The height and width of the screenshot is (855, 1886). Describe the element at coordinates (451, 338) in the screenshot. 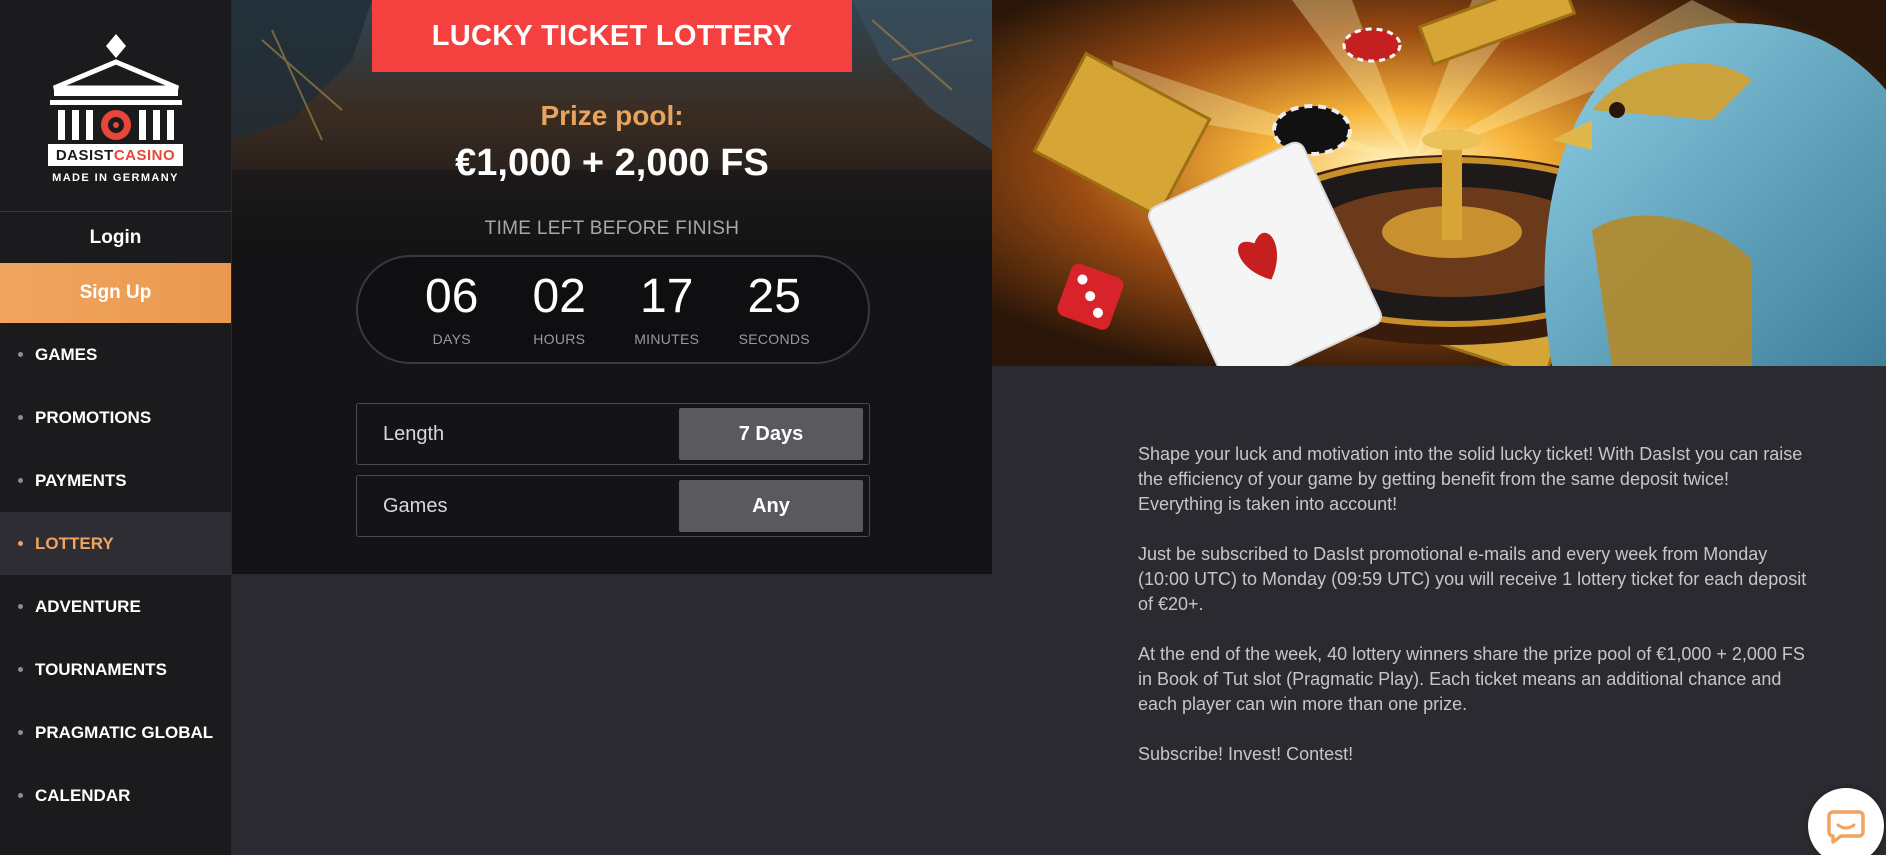

I see `countdown-label: DAYS` at that location.